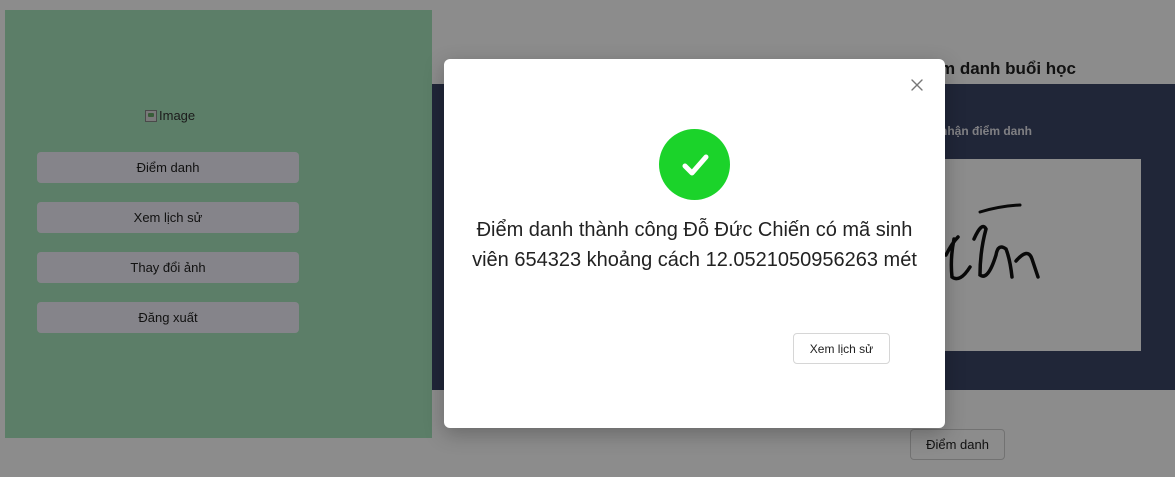  Describe the element at coordinates (694, 164) in the screenshot. I see `check-circle-icon` at that location.